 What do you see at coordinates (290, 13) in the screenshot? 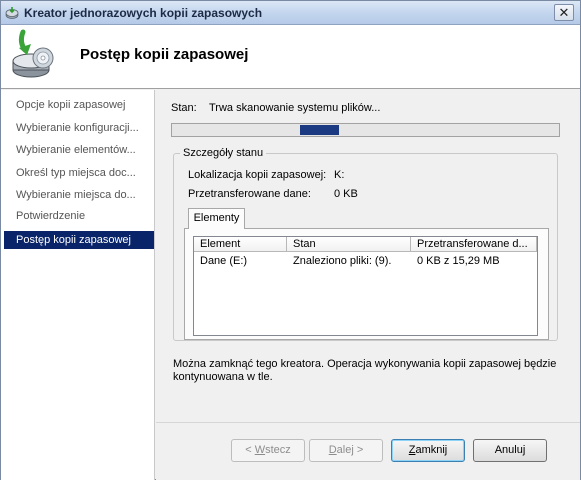
I see `title-bar: Kreator jednorazowych kopii zapasowych ✕` at bounding box center [290, 13].